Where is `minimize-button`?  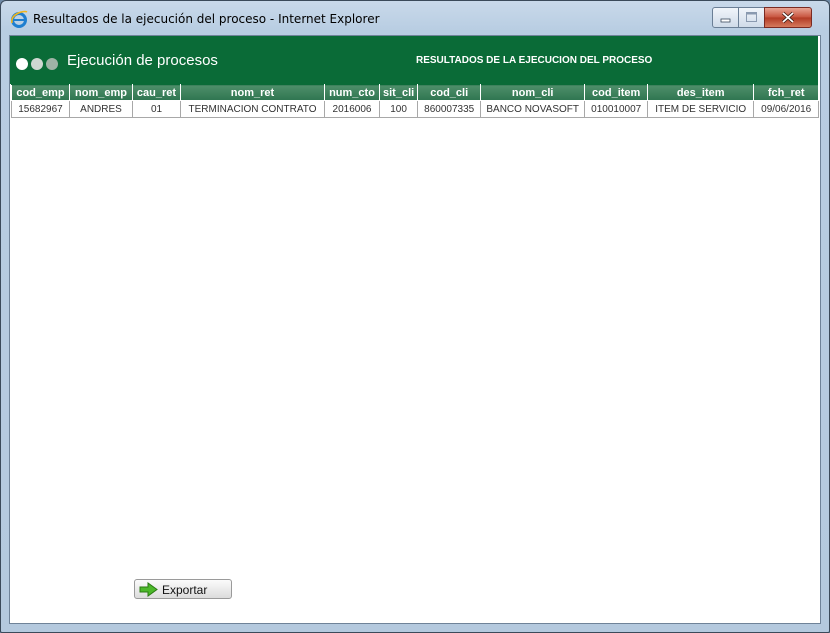
minimize-button is located at coordinates (725, 17).